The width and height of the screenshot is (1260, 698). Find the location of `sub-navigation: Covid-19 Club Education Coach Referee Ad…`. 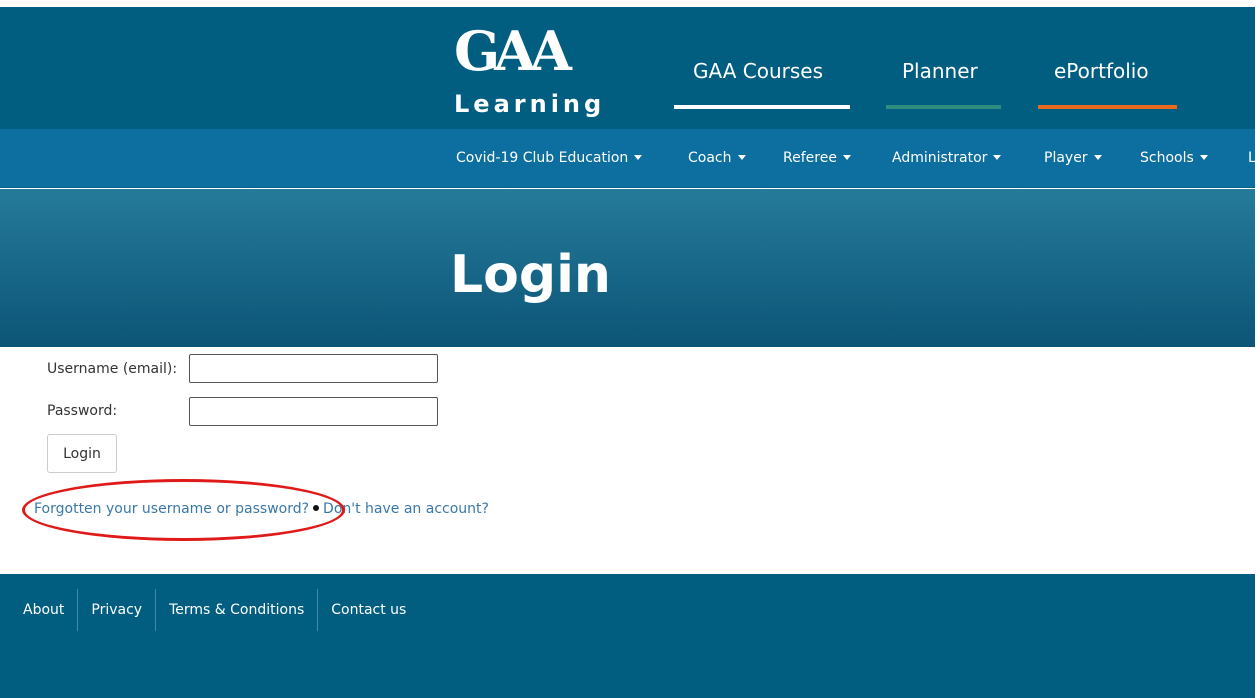

sub-navigation: Covid-19 Club Education Coach Referee Ad… is located at coordinates (628, 158).